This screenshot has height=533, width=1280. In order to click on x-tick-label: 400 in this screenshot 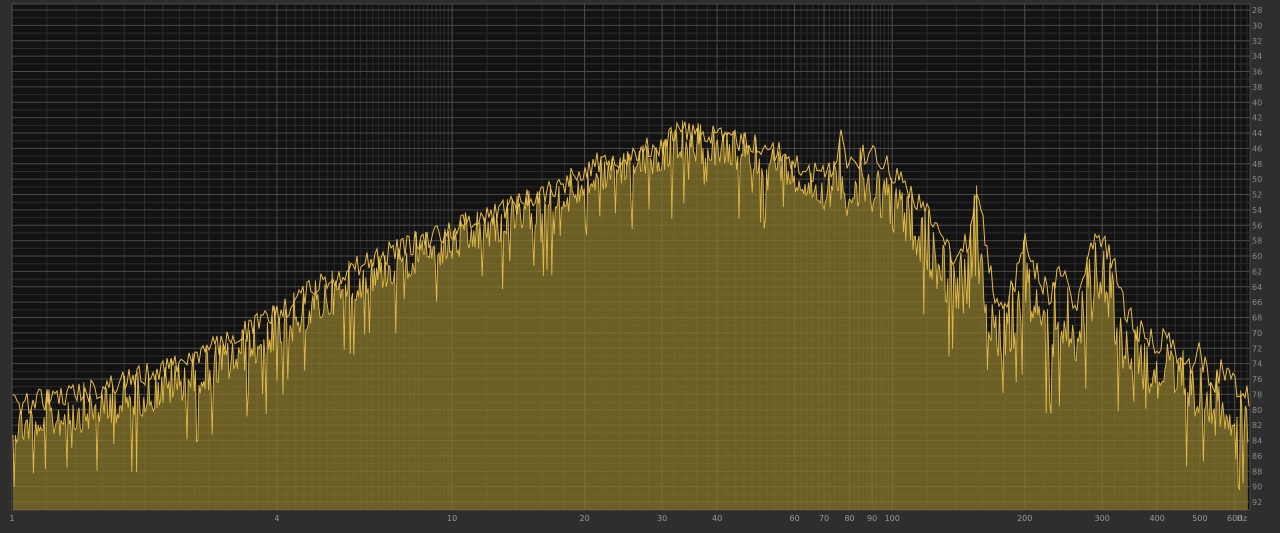, I will do `click(1157, 518)`.